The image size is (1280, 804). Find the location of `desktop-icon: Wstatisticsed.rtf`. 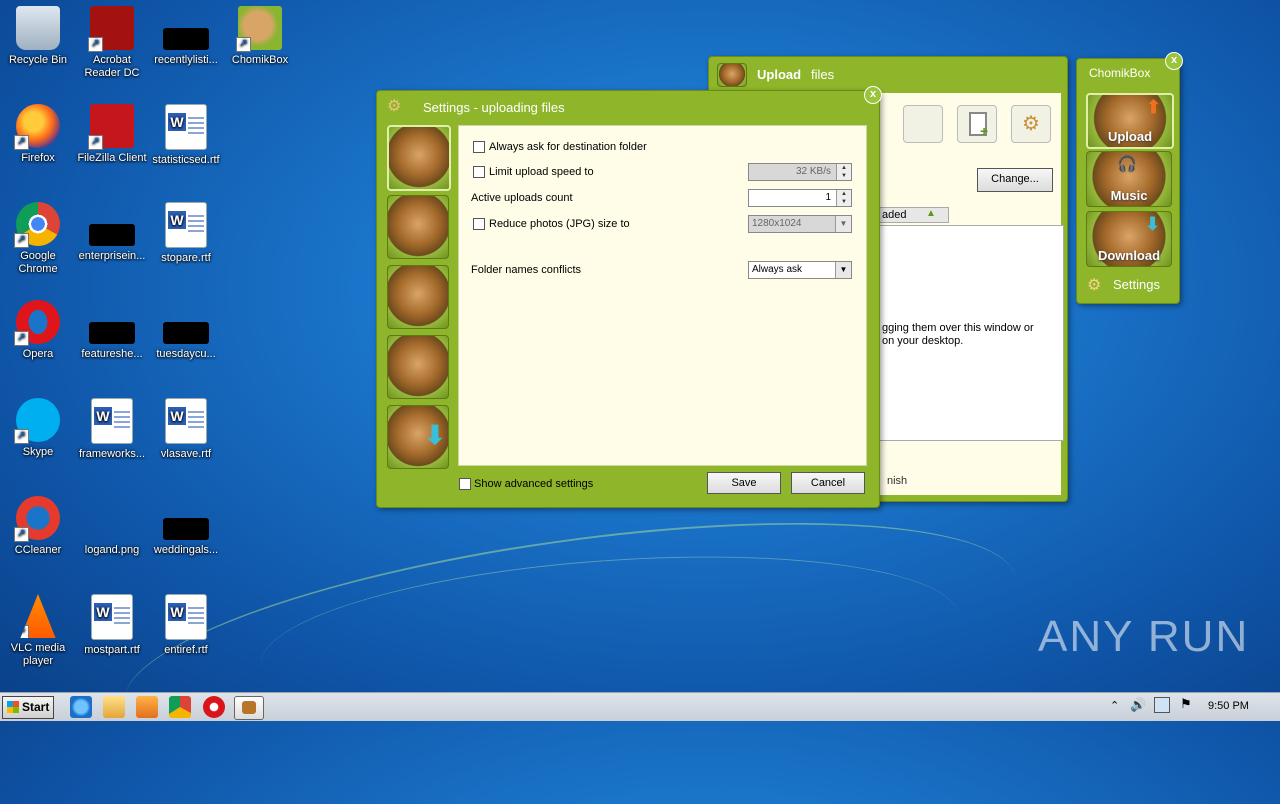

desktop-icon: Wstatisticsed.rtf is located at coordinates (186, 135).